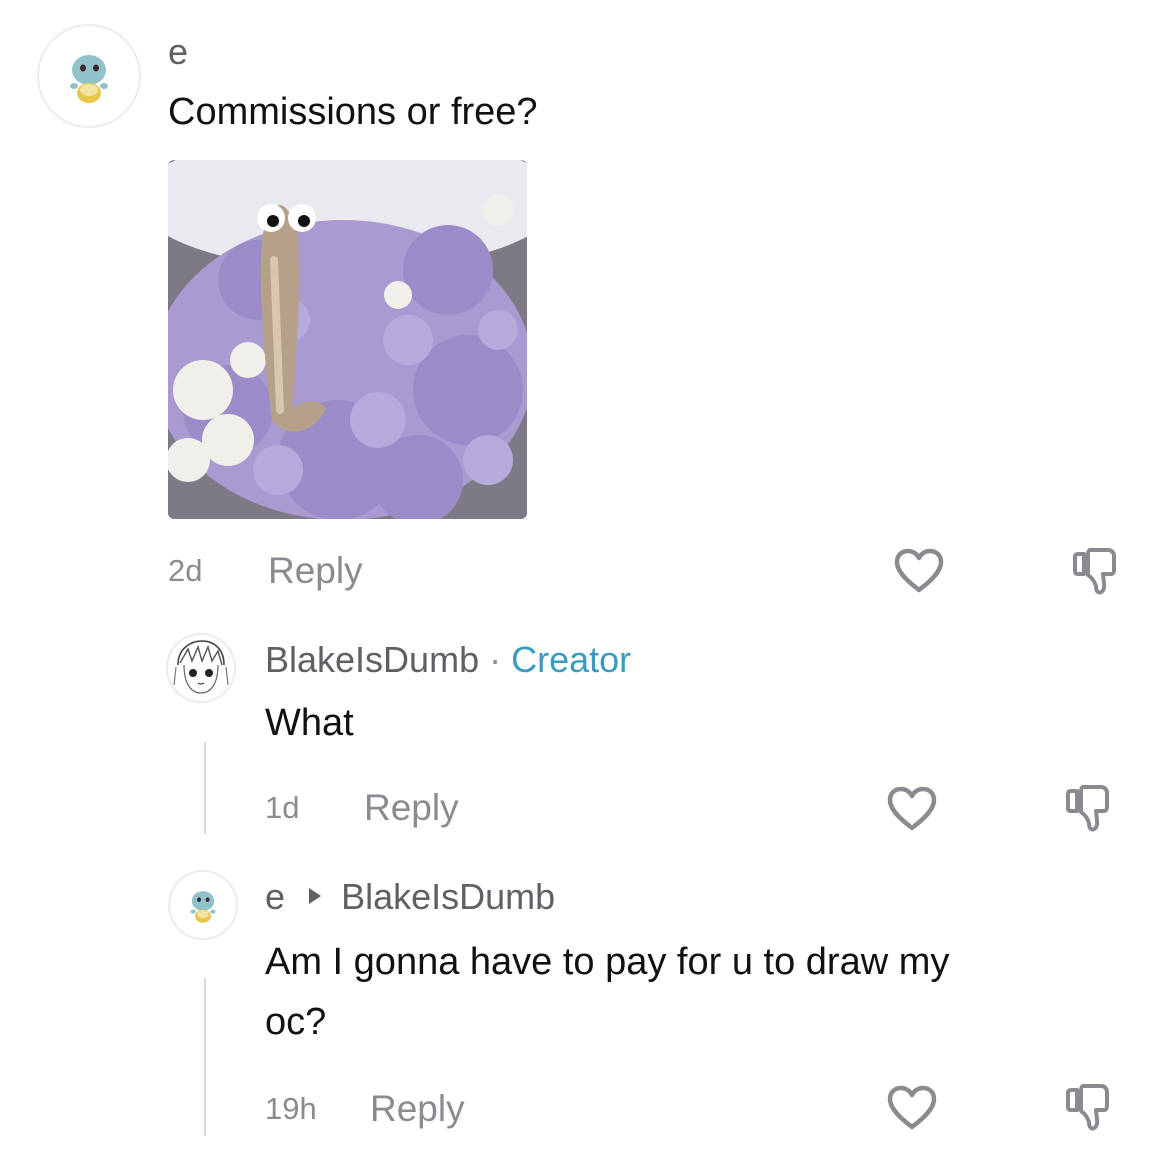 The width and height of the screenshot is (1170, 1157). I want to click on comment-text: What, so click(309, 723).